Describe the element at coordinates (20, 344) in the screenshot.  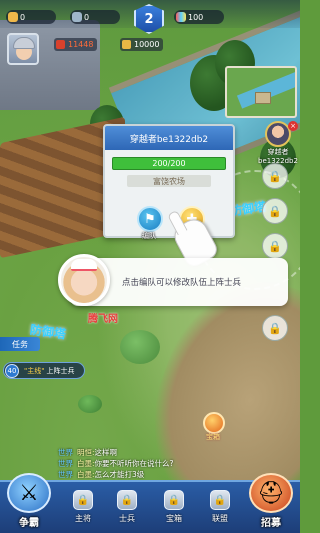
I see `task-tab: 任务` at that location.